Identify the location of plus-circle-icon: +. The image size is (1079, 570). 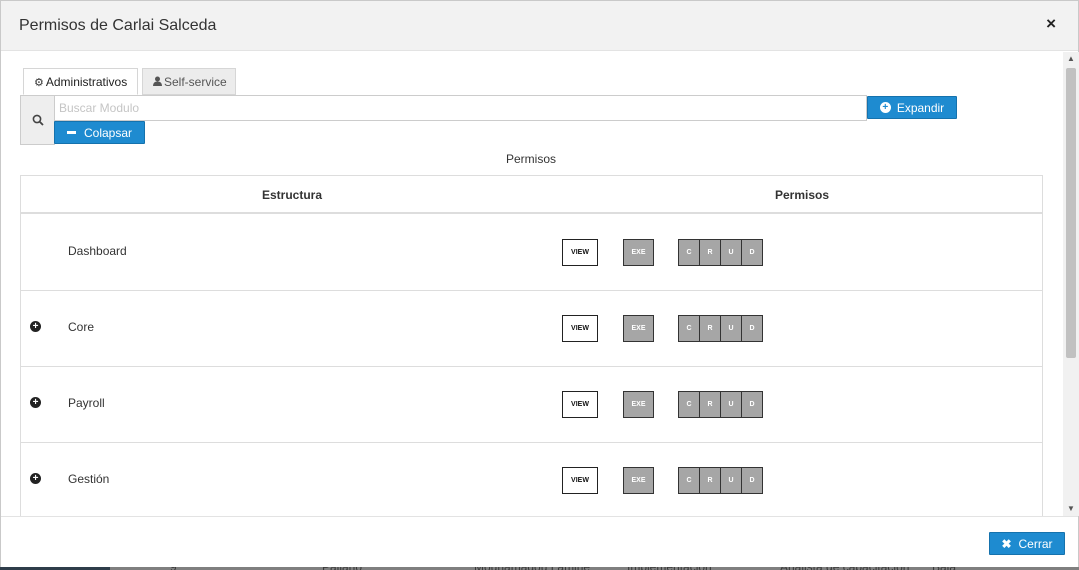
(885, 107).